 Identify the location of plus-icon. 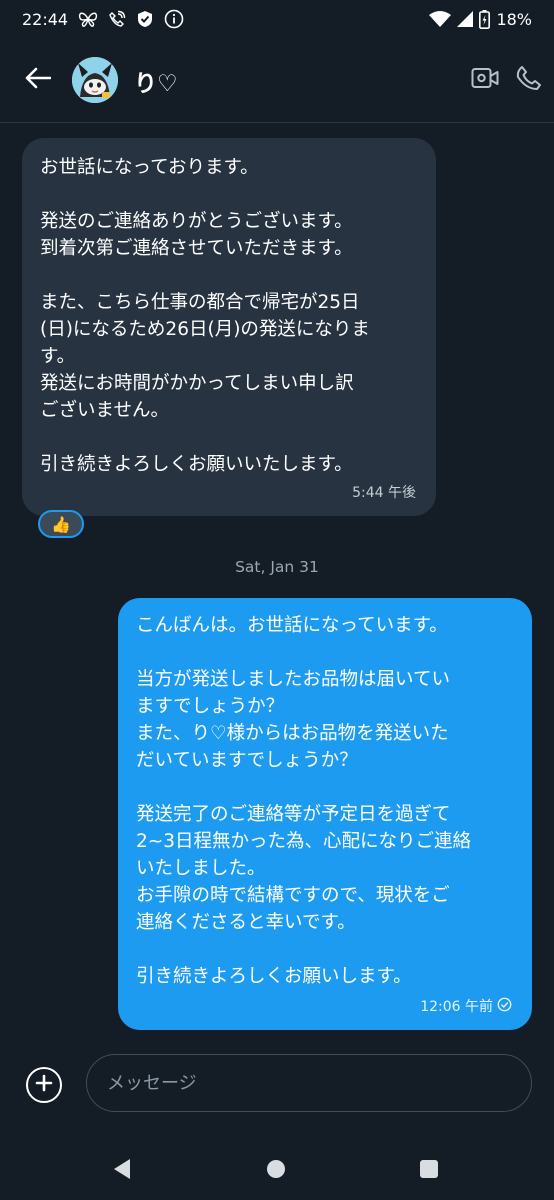
(44, 1085).